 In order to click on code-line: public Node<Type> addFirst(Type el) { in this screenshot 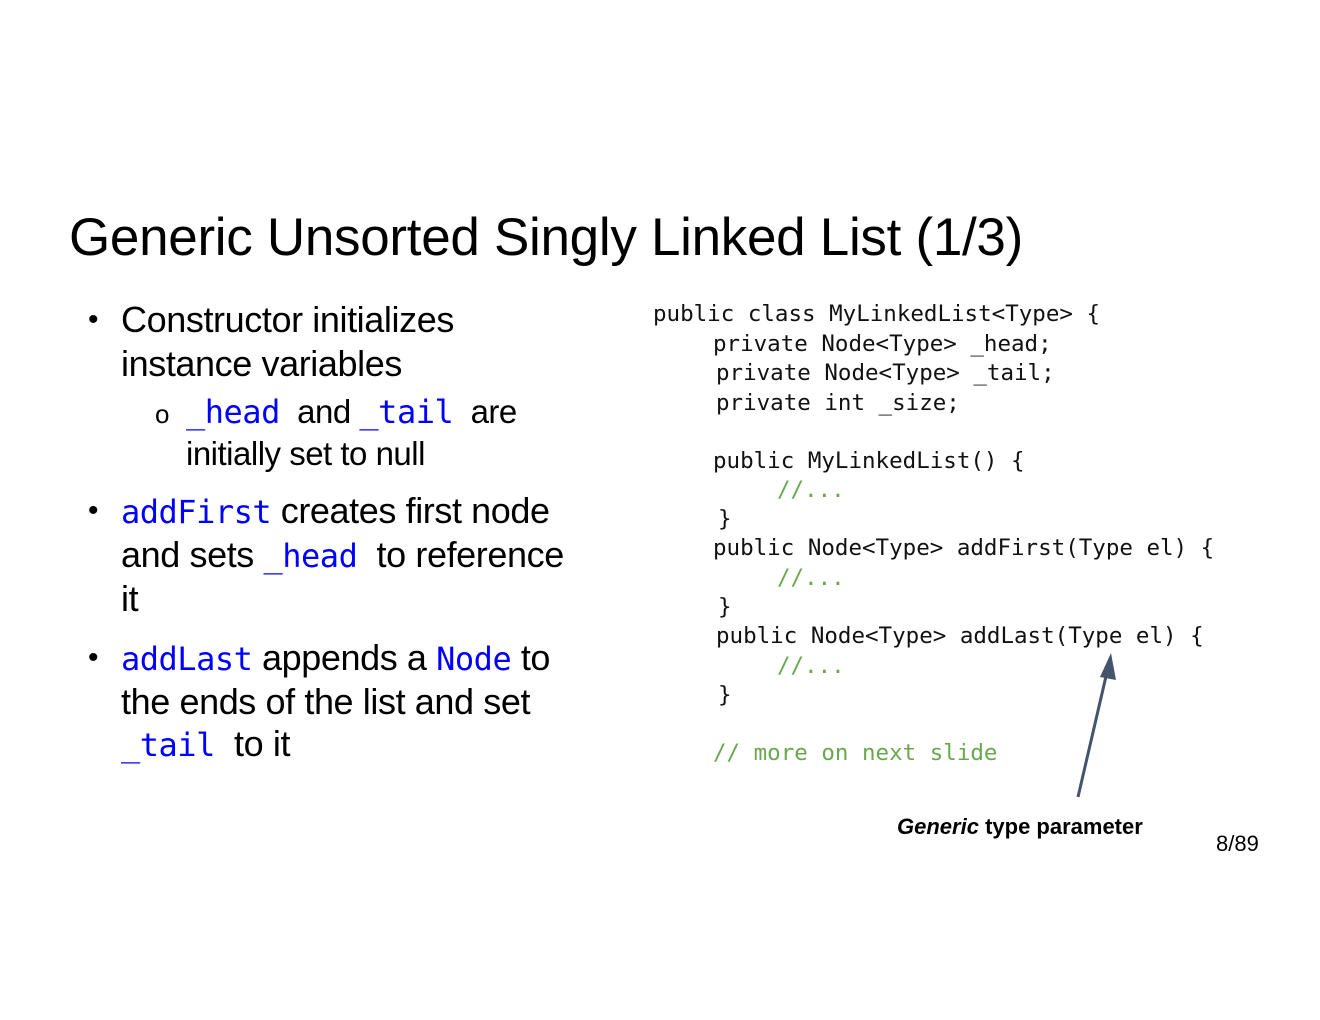, I will do `click(964, 548)`.